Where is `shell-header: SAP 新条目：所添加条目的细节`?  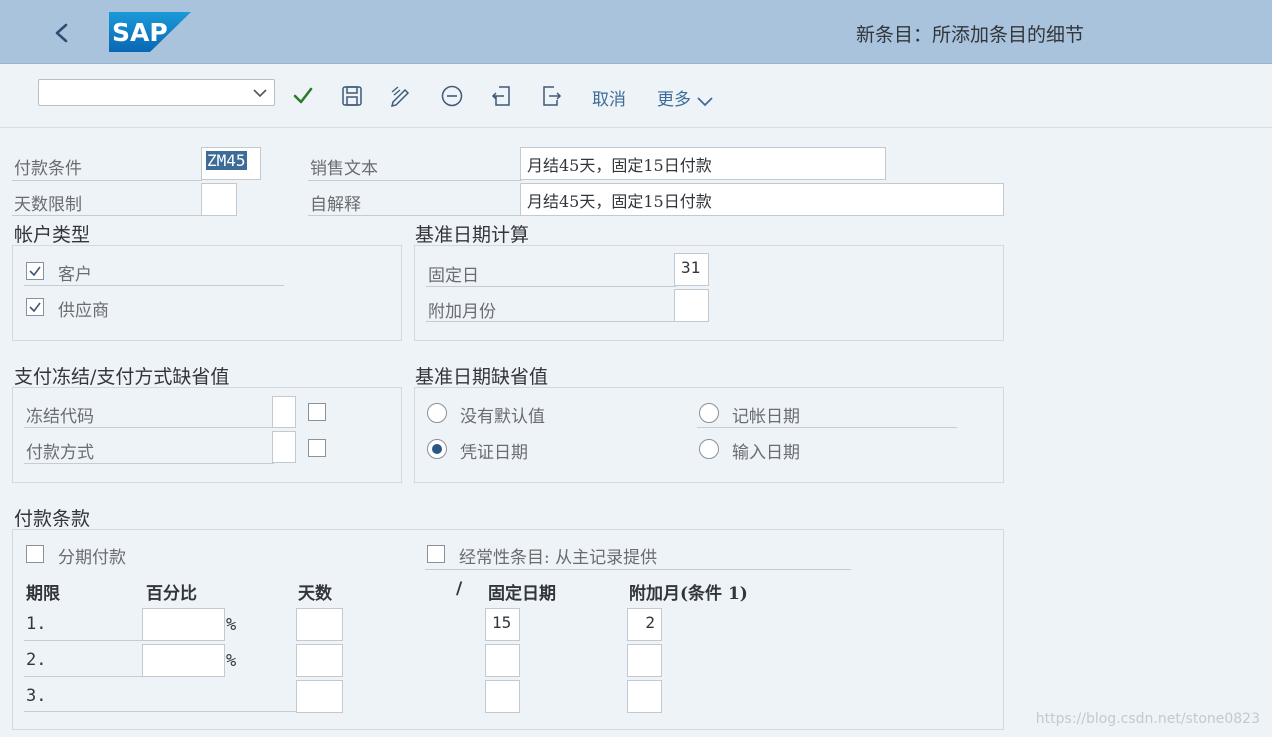
shell-header: SAP 新条目：所添加条目的细节 is located at coordinates (636, 32).